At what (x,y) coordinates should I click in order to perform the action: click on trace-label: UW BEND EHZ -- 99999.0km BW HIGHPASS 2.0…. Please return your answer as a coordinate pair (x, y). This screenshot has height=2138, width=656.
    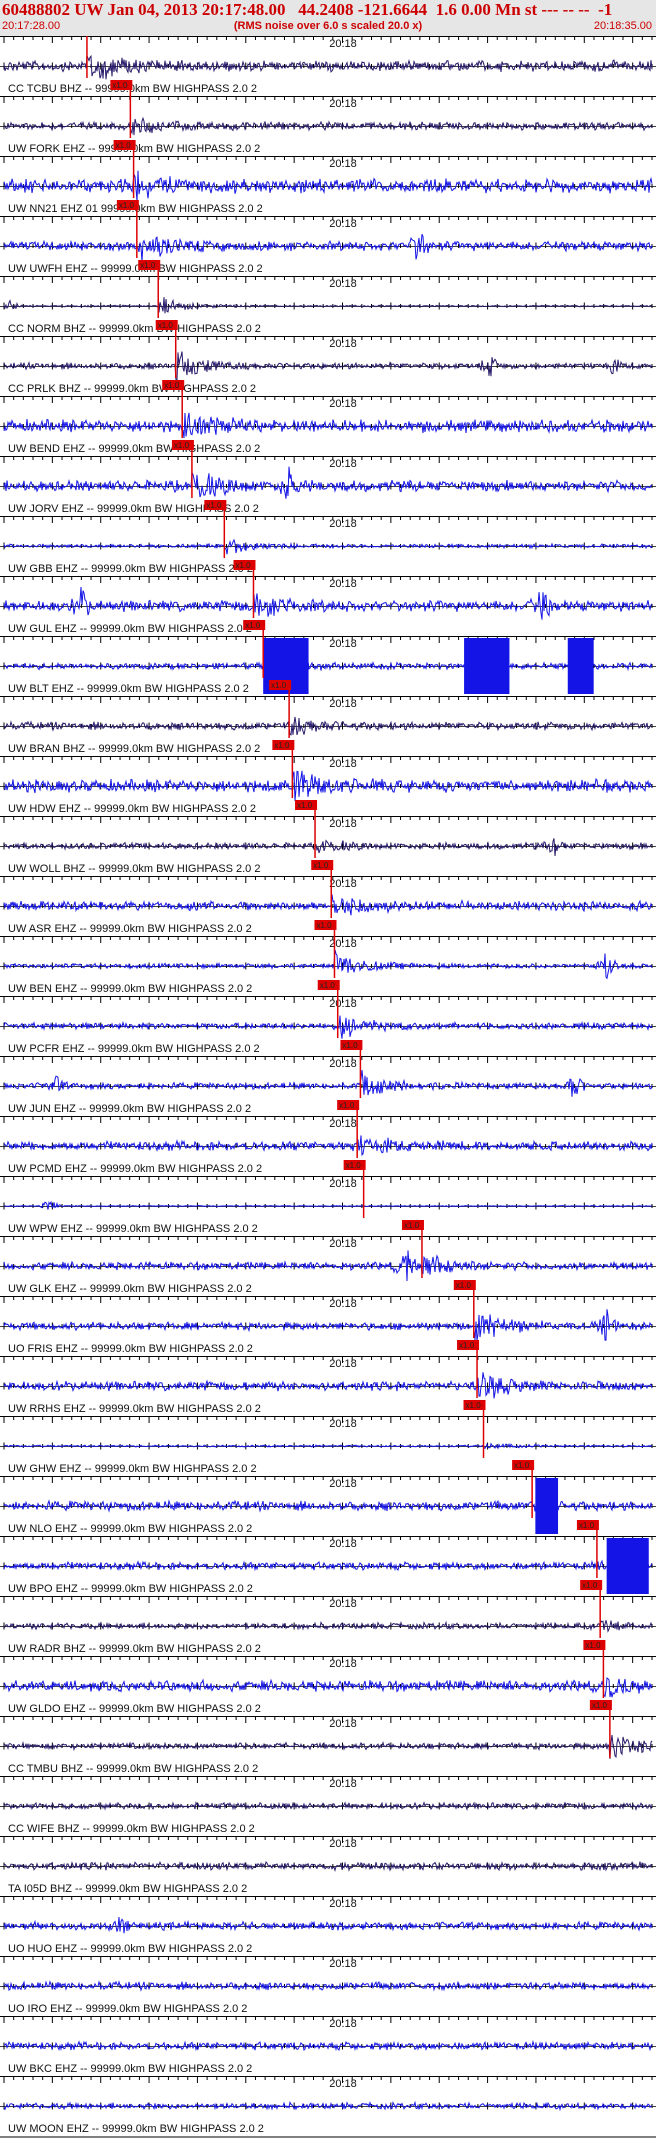
    Looking at the image, I should click on (134, 449).